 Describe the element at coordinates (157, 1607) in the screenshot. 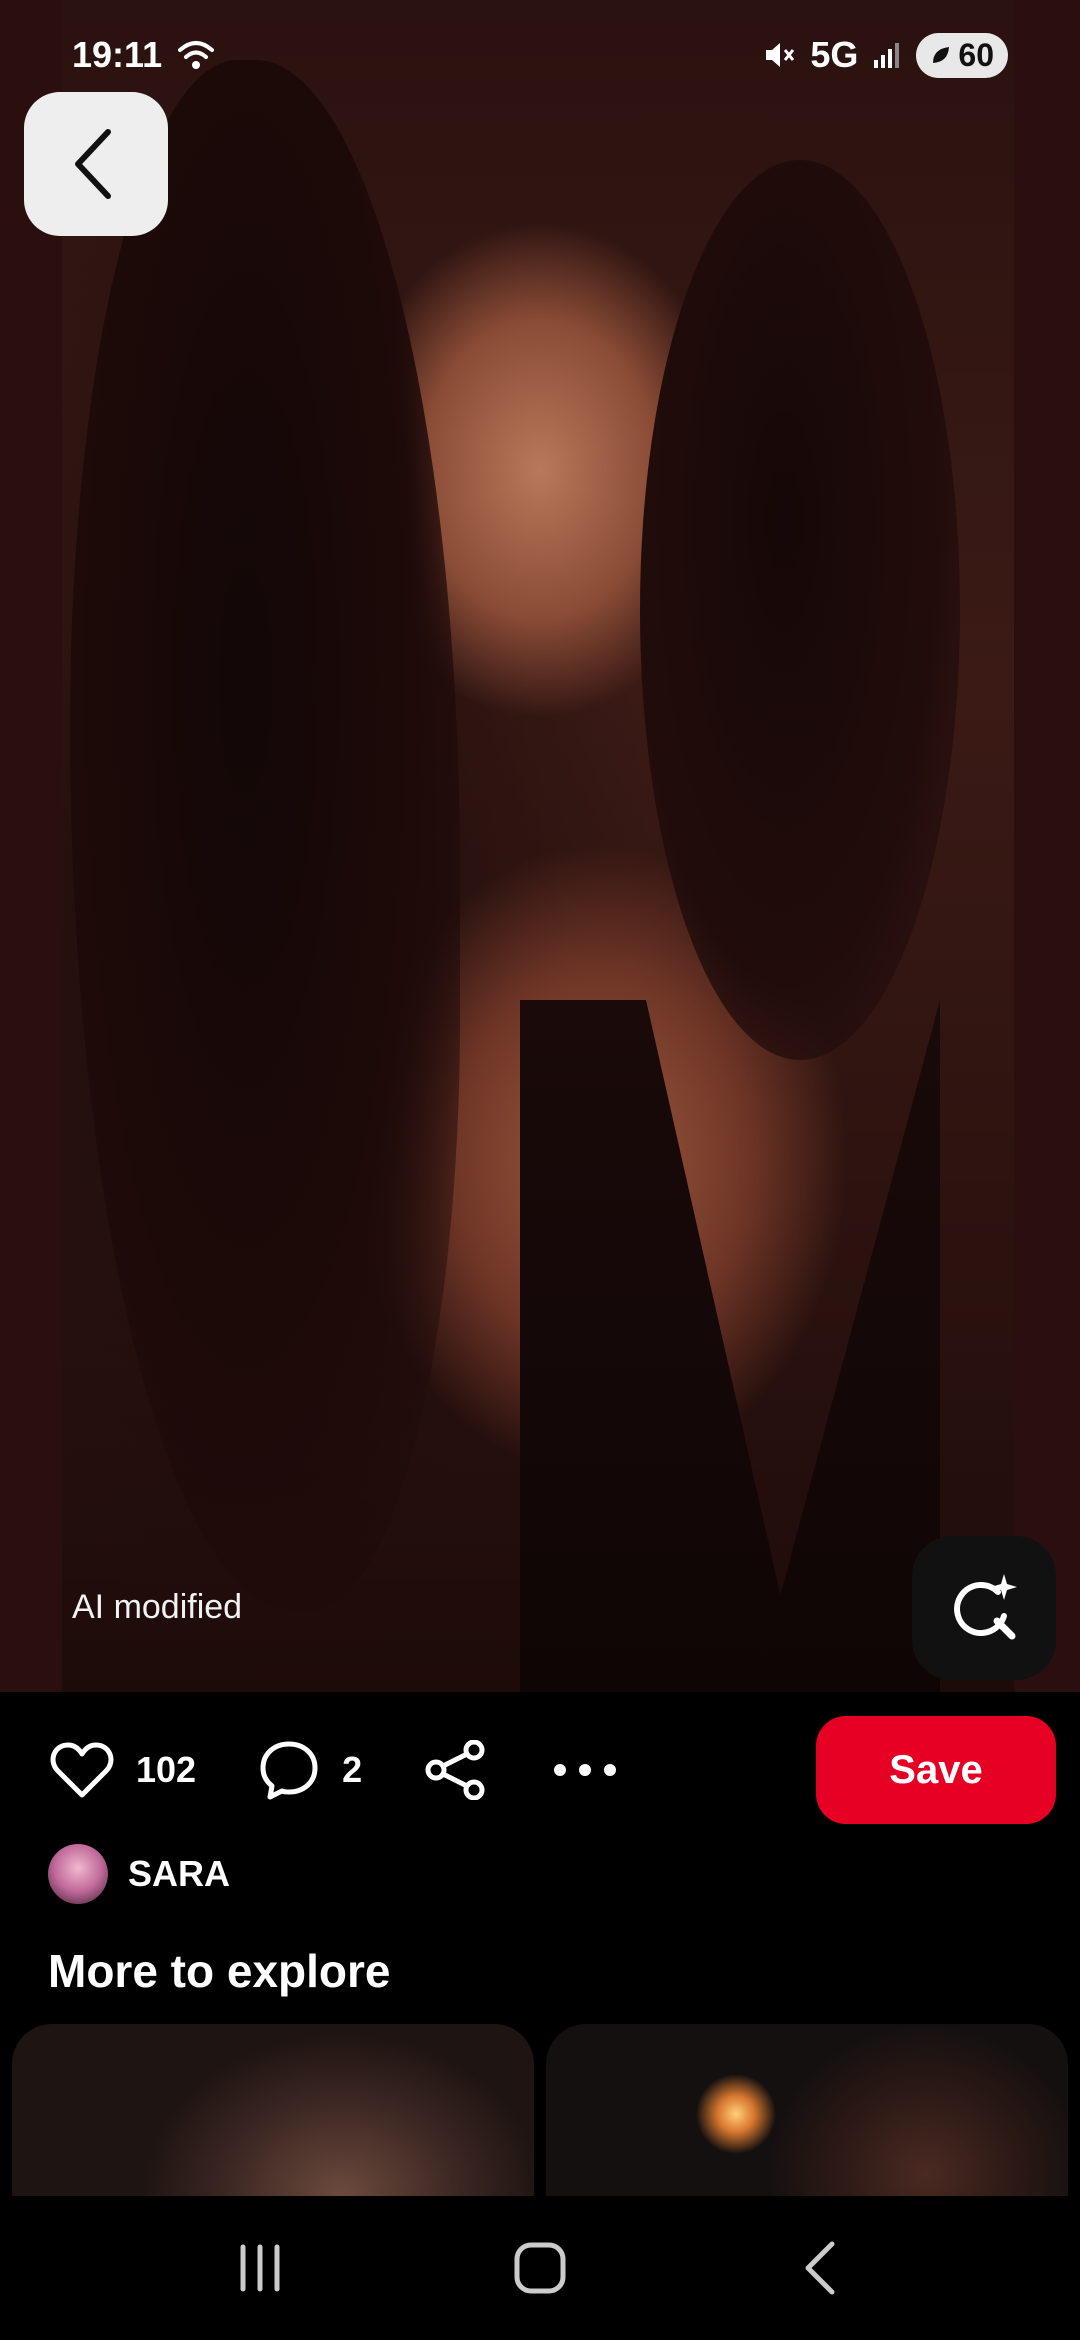

I see `ai-modified-label: AI modified` at that location.